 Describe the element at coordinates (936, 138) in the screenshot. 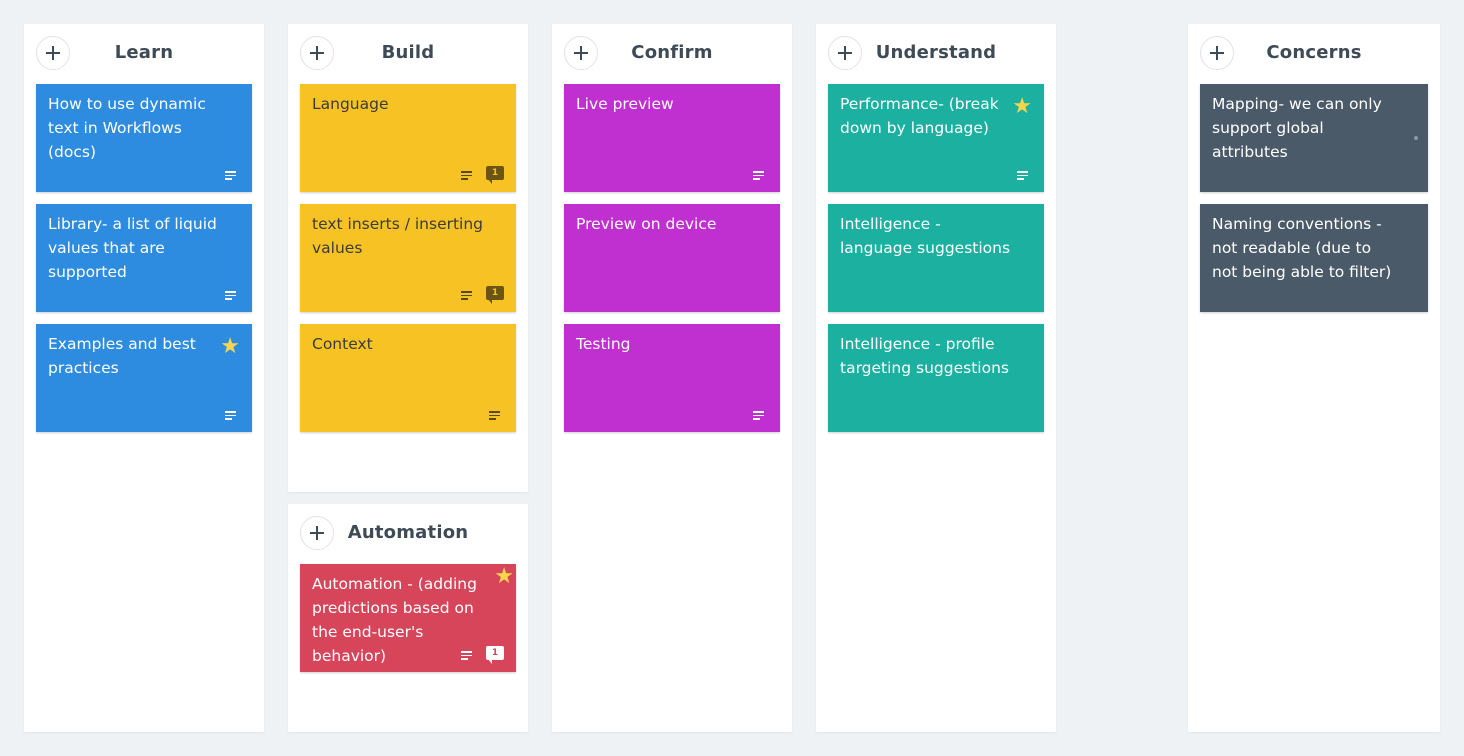

I see `card: Performance- (break down by language) ★` at that location.